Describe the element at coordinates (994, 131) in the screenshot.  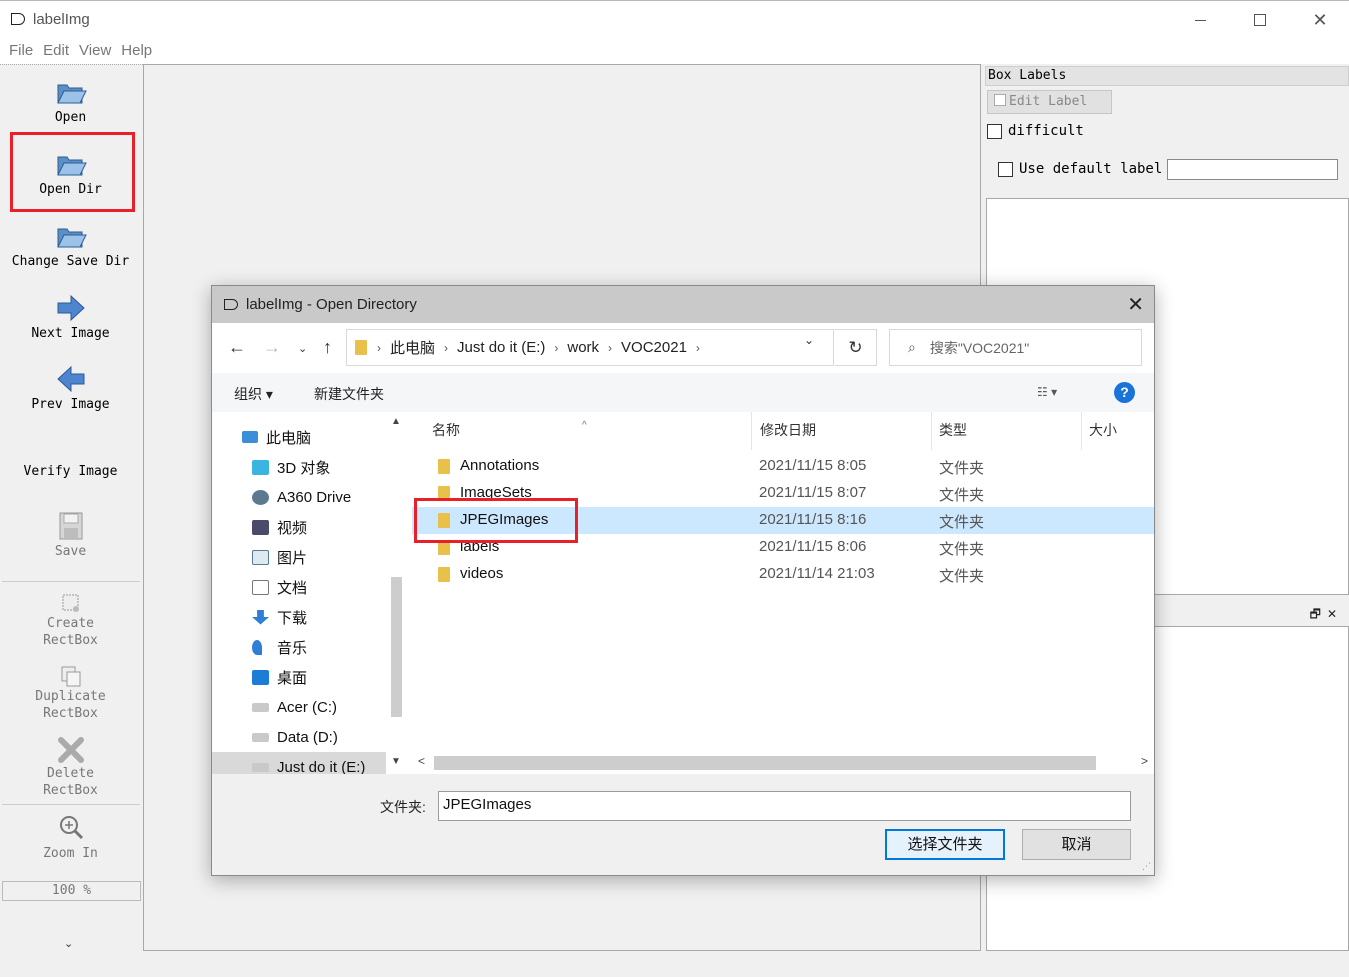
I see `difficult-checkbox` at that location.